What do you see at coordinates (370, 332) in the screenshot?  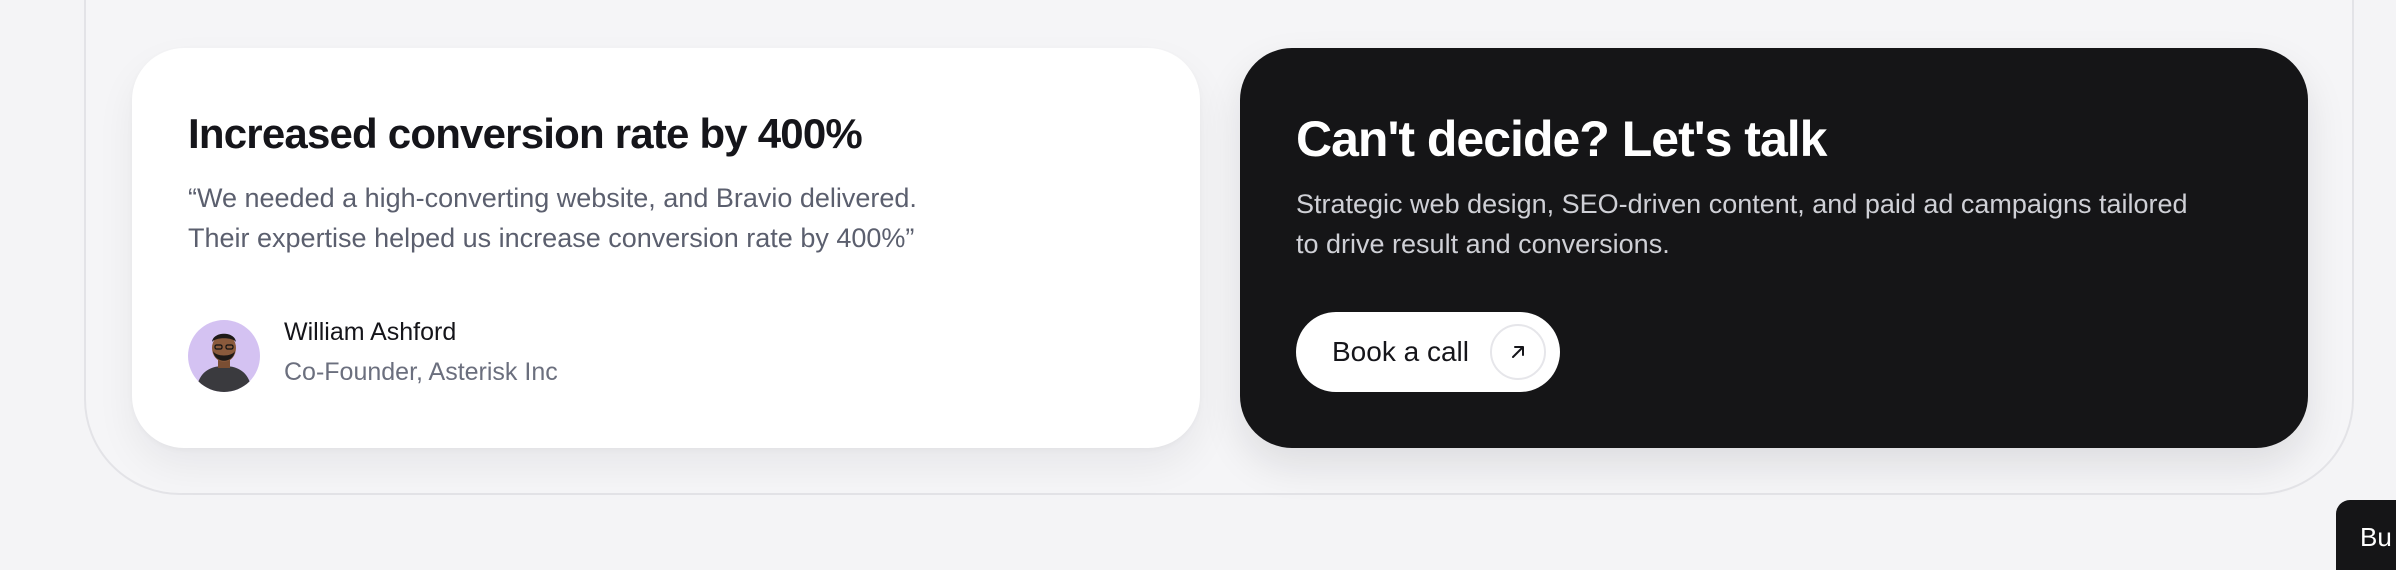 I see `author-name: William Ashford` at bounding box center [370, 332].